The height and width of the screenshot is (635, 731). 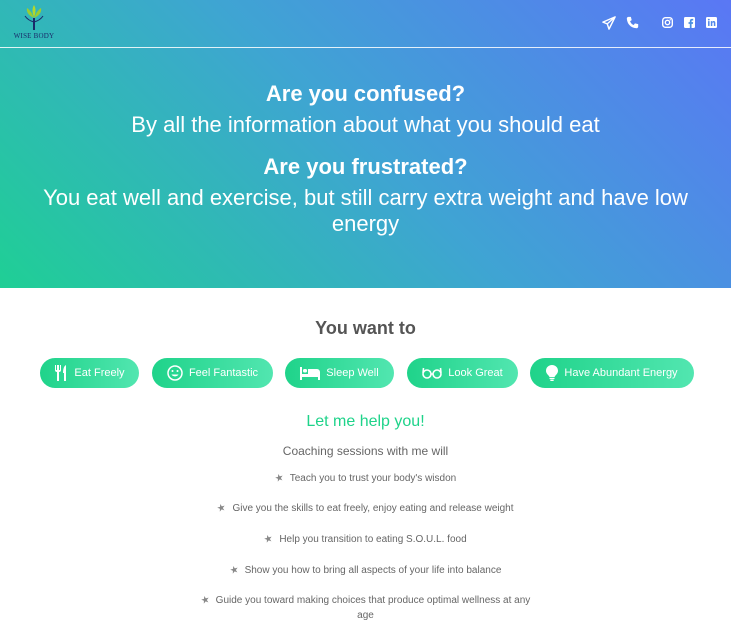 What do you see at coordinates (310, 373) in the screenshot?
I see `bed-icon` at bounding box center [310, 373].